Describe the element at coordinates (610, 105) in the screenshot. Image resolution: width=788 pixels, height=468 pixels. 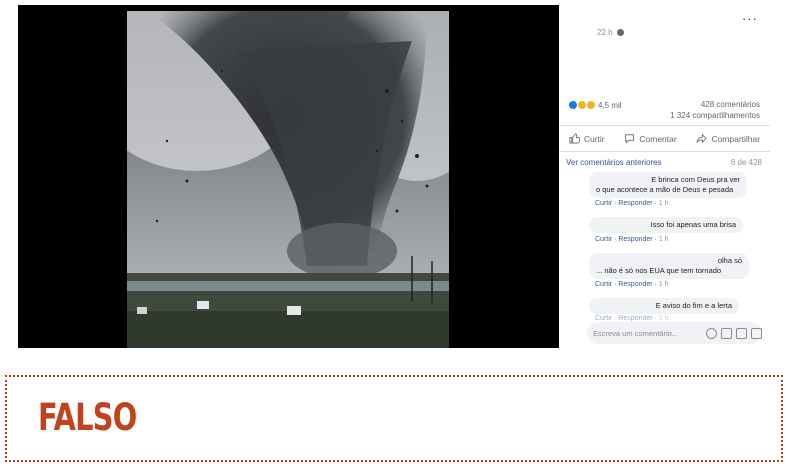
I see `reactions-count: 4,5 mil` at that location.